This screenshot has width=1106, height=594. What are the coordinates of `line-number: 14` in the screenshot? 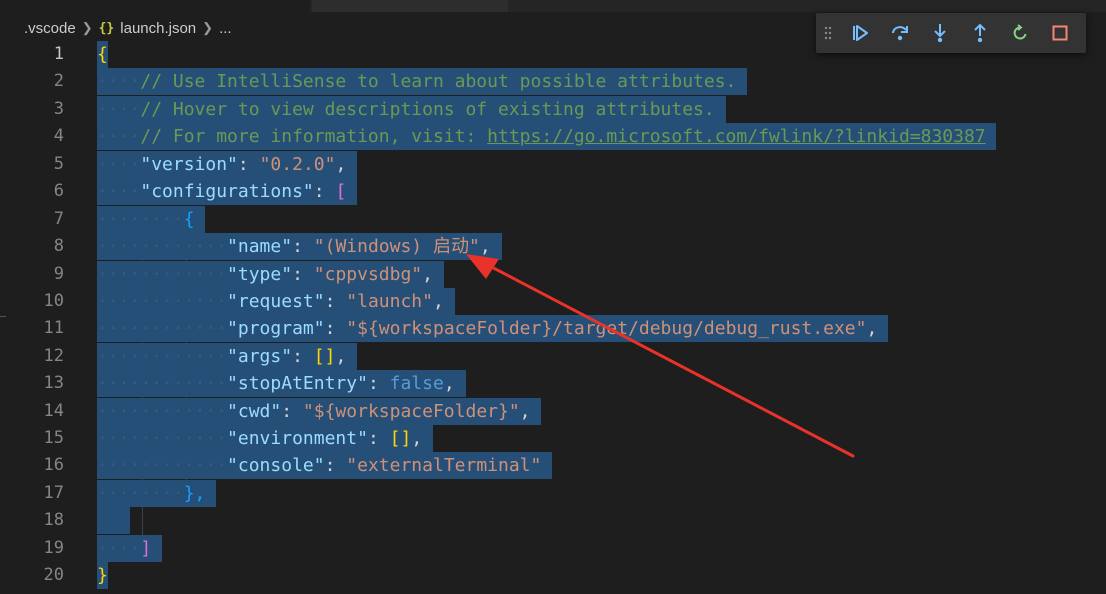 It's located at (53, 411).